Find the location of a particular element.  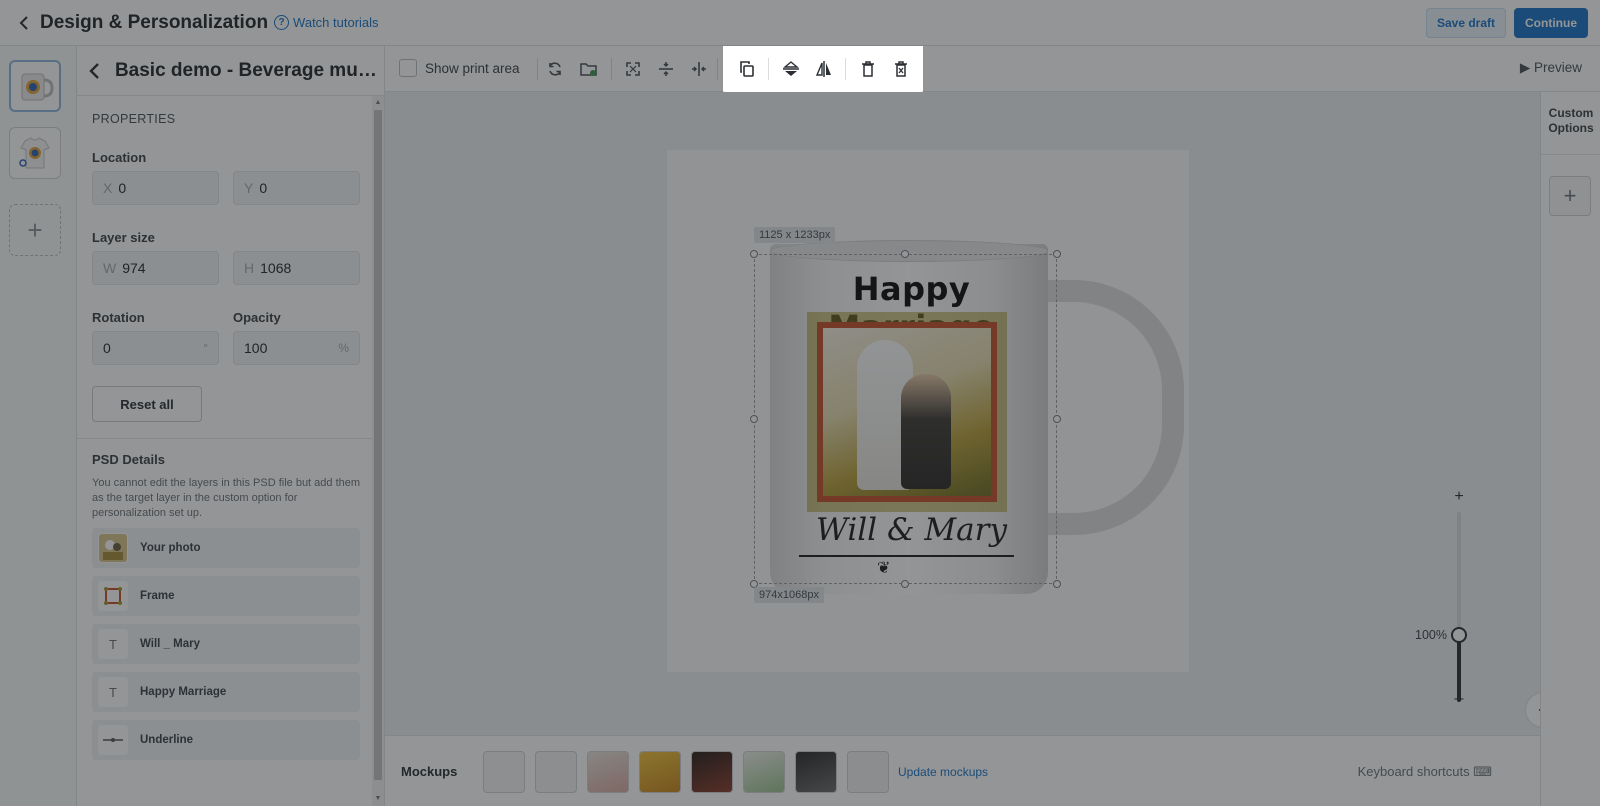

custom-options-column: Custom Options + is located at coordinates (1570, 449).